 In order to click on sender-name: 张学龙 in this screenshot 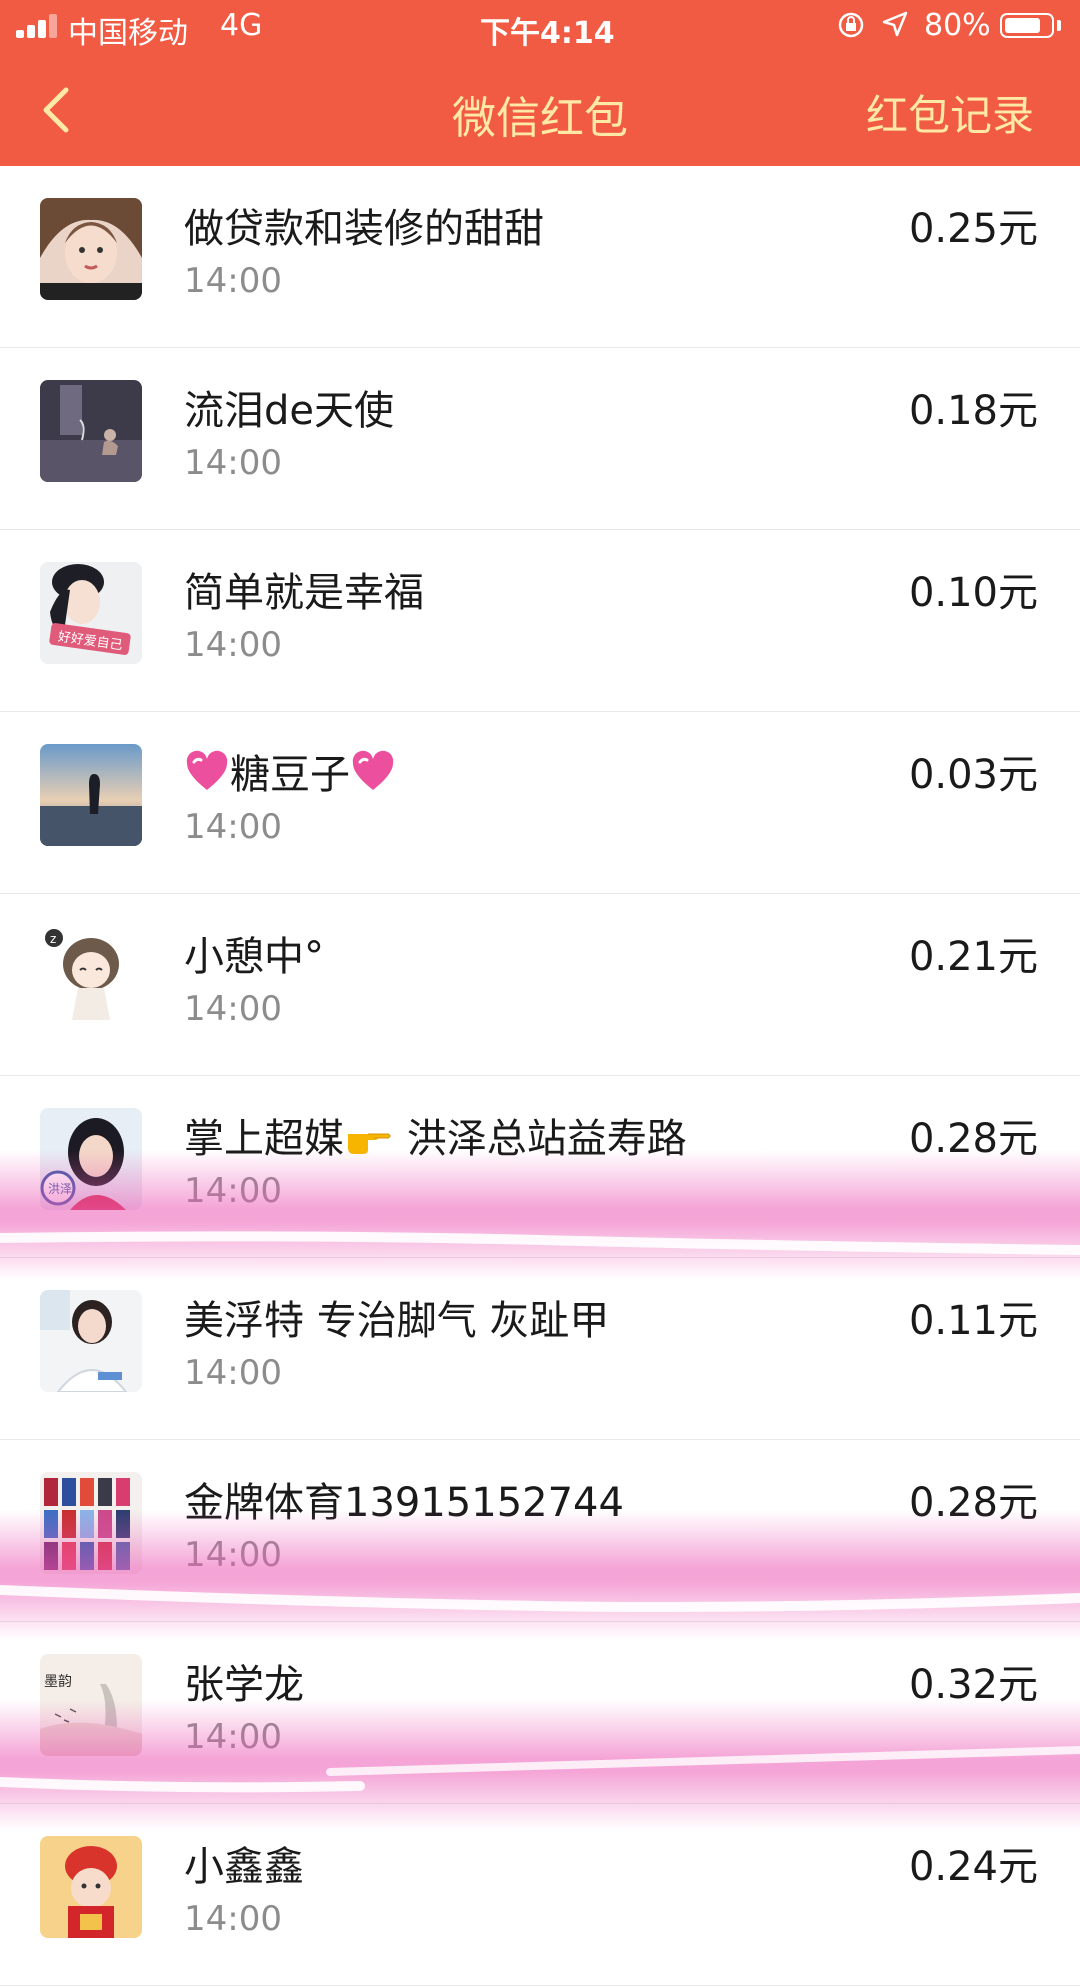, I will do `click(244, 1685)`.